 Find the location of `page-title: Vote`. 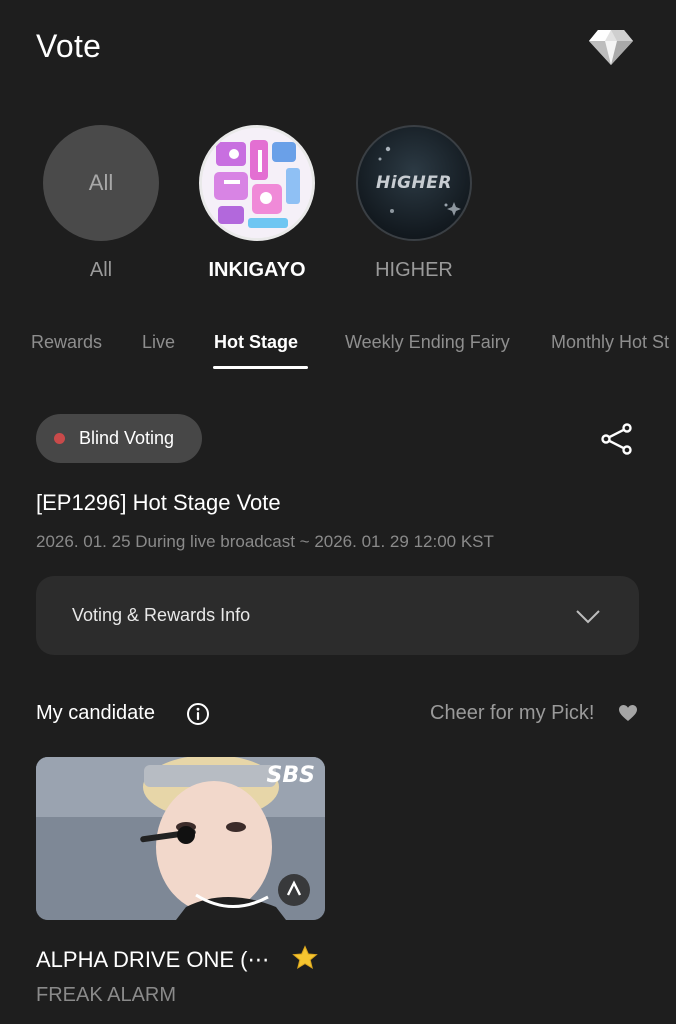

page-title: Vote is located at coordinates (69, 46).